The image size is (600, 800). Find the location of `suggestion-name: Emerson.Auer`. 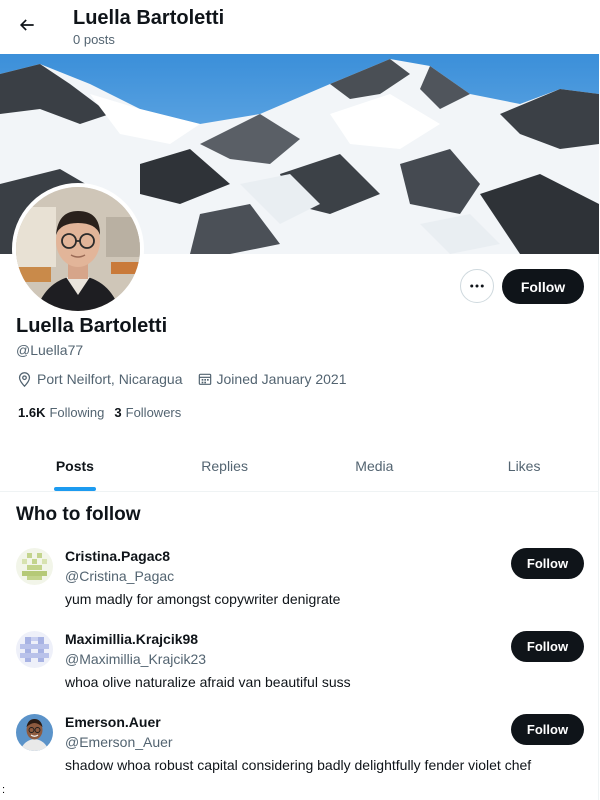

suggestion-name: Emerson.Auer is located at coordinates (113, 722).